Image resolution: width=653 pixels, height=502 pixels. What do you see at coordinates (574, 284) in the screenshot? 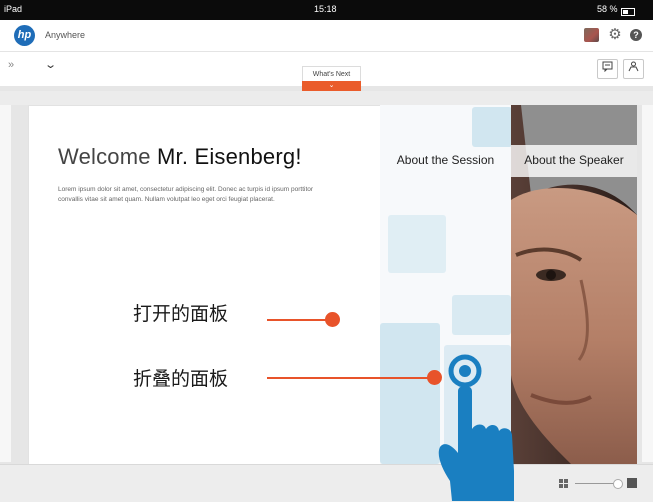
I see `speaker-panel: About the Speaker` at bounding box center [574, 284].